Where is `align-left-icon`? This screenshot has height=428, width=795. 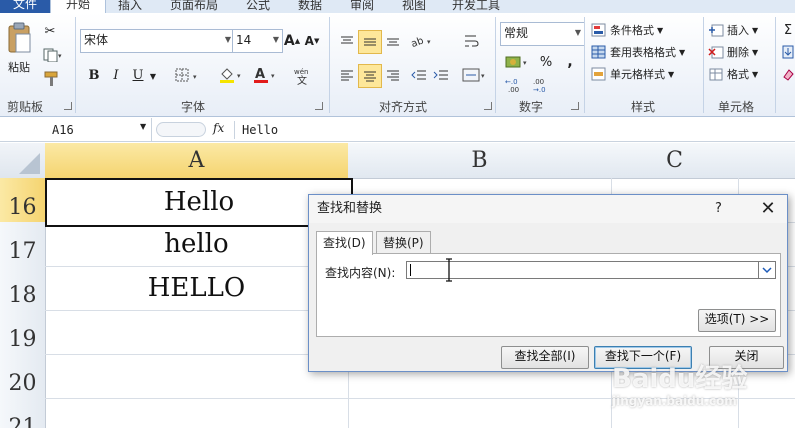
align-left-icon is located at coordinates (347, 75).